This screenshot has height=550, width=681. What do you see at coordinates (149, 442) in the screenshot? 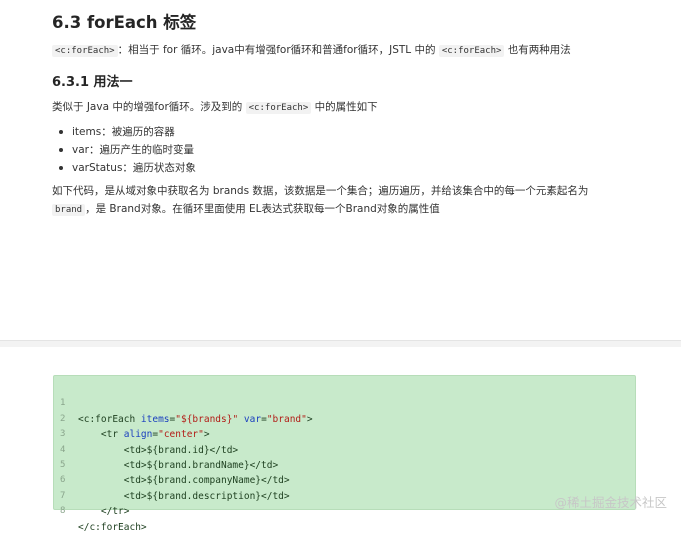
I see `code-line: 3 <td>${brand.id}</td>` at bounding box center [149, 442].